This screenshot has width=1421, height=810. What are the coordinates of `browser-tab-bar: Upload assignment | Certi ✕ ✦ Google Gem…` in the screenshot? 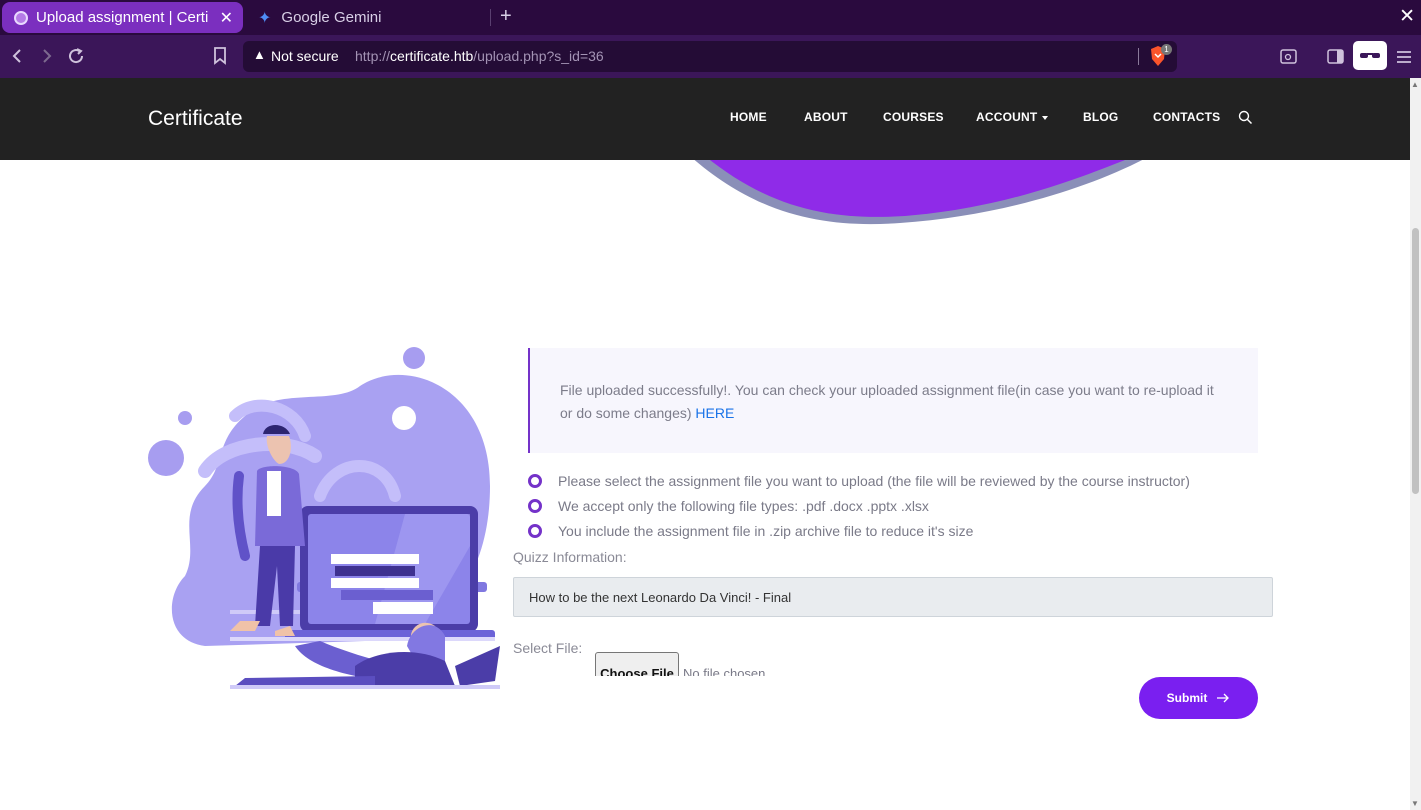 It's located at (710, 17).